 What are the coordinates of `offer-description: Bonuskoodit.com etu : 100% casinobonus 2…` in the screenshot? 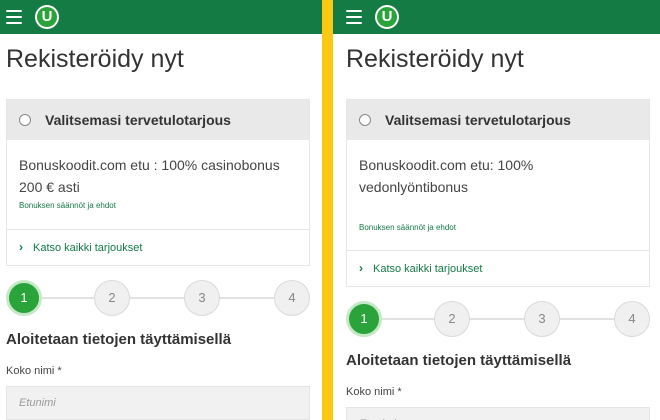 It's located at (149, 176).